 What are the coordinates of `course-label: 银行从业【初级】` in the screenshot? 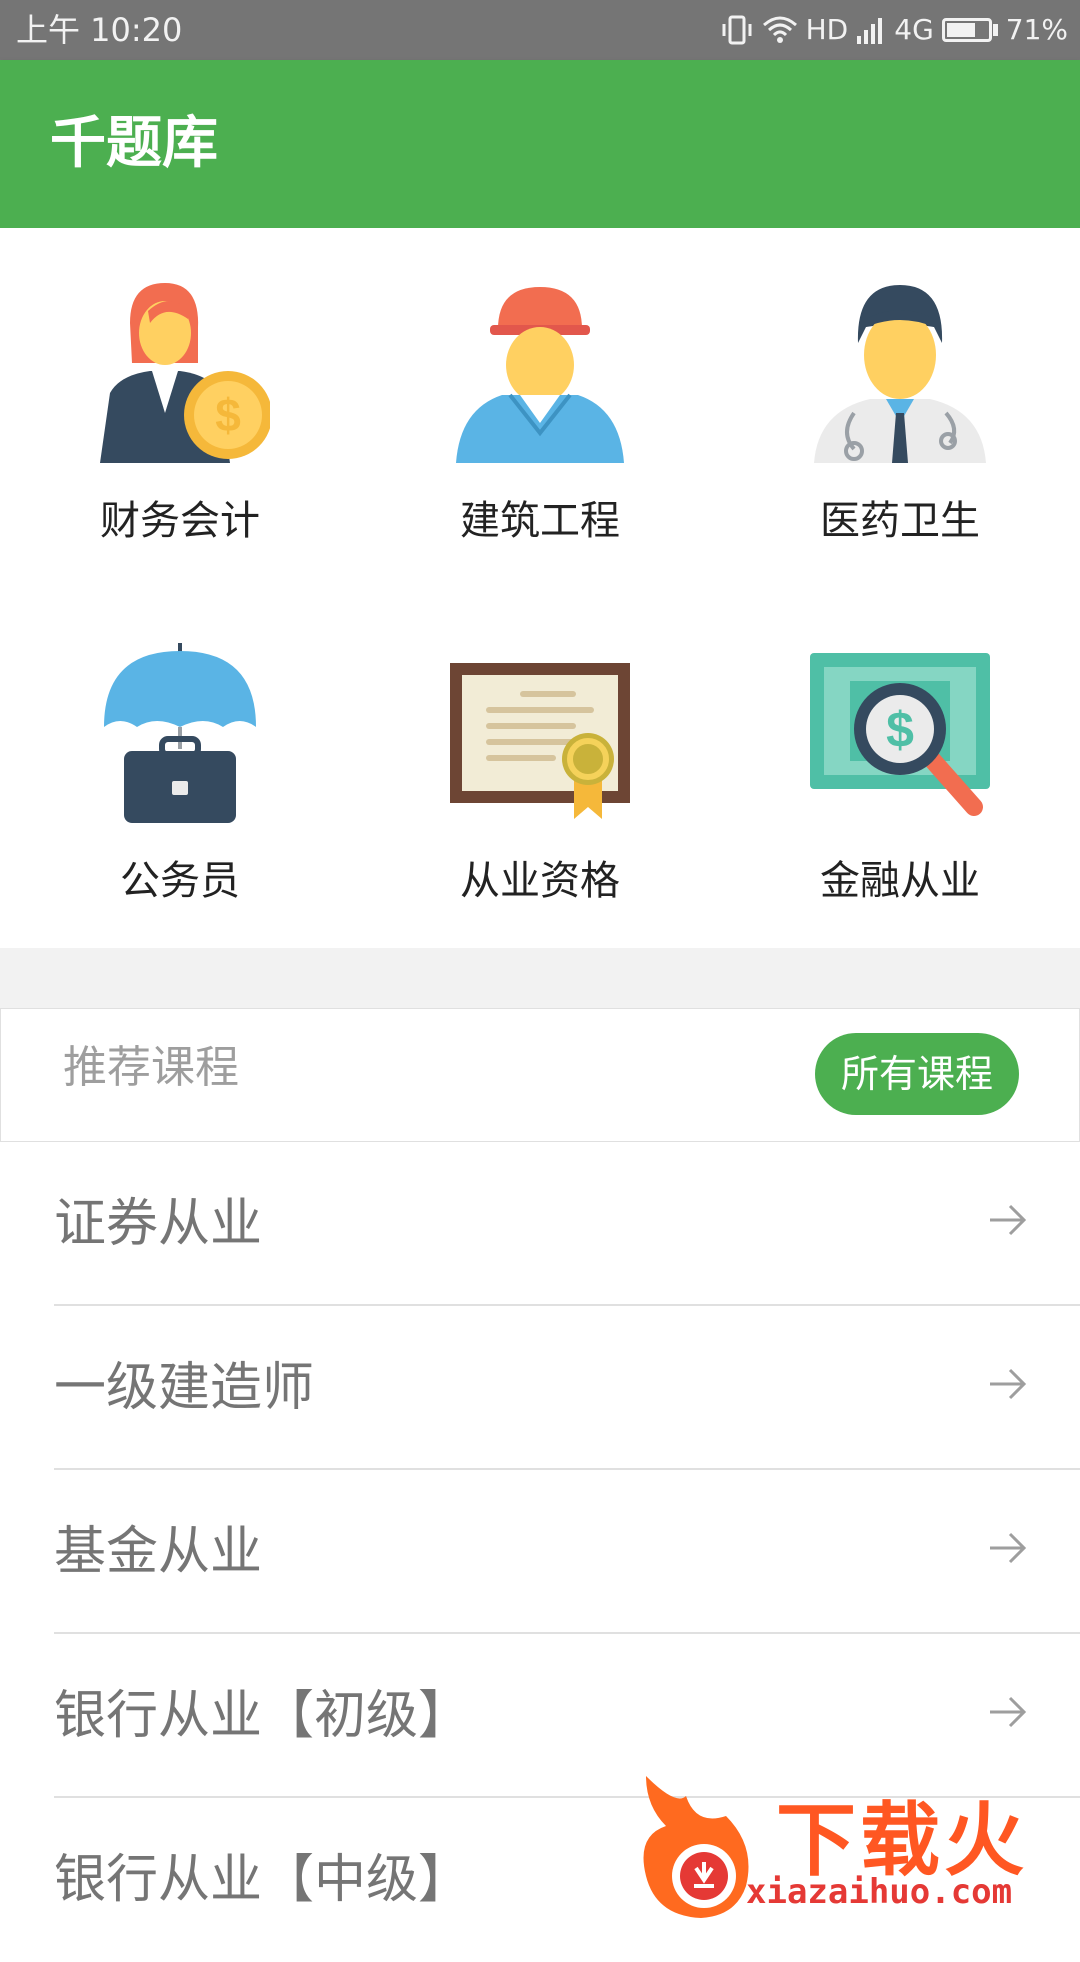 It's located at (262, 1716).